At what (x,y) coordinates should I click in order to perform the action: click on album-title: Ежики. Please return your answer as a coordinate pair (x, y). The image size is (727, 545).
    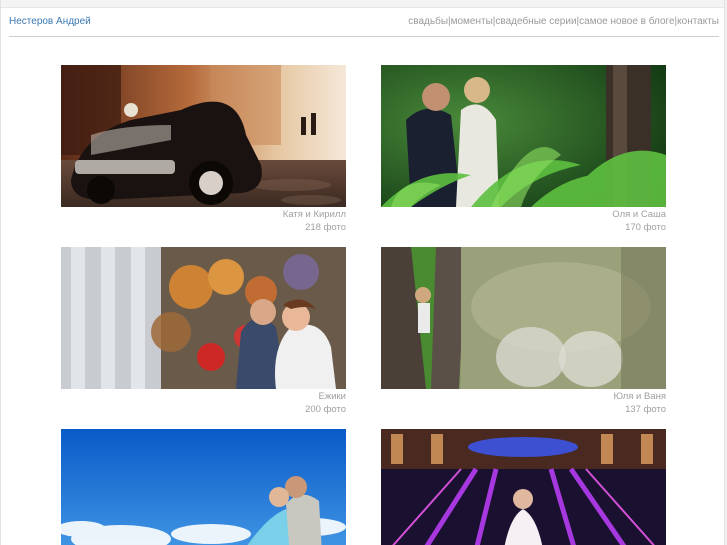
    Looking at the image, I should click on (203, 396).